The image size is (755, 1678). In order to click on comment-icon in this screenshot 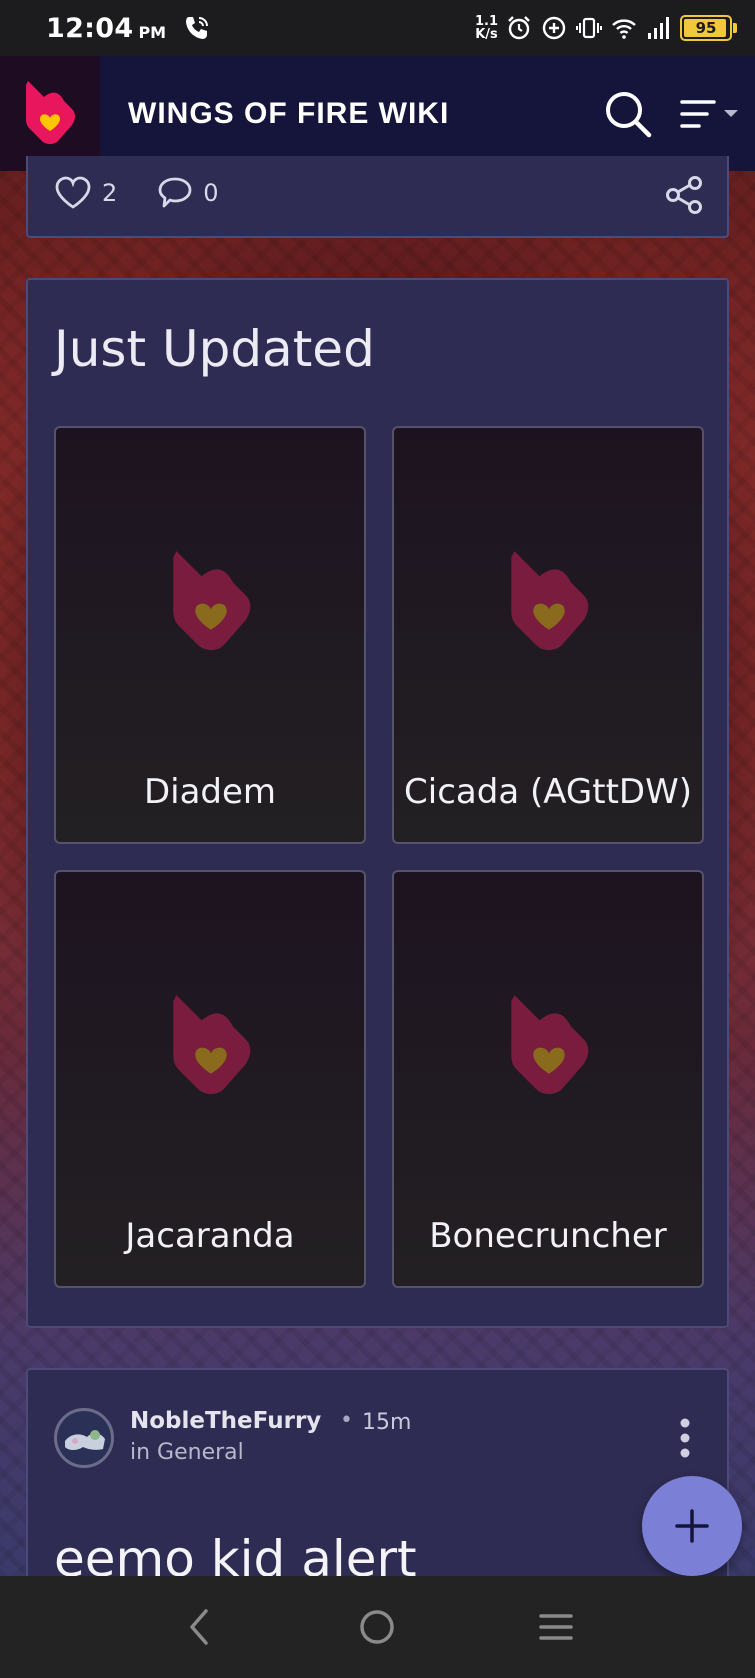, I will do `click(175, 192)`.